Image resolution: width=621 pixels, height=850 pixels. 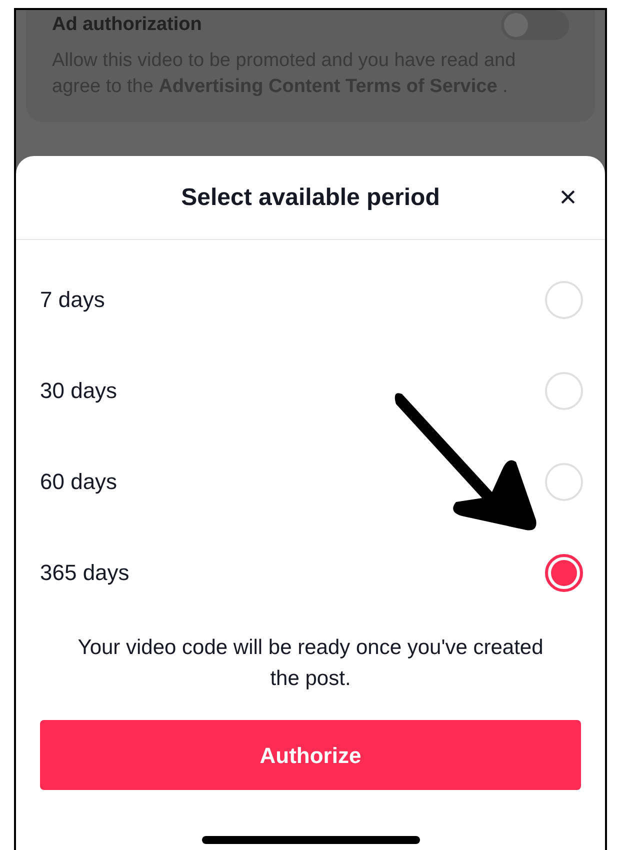 I want to click on setting-title: Ad authorization, so click(x=127, y=24).